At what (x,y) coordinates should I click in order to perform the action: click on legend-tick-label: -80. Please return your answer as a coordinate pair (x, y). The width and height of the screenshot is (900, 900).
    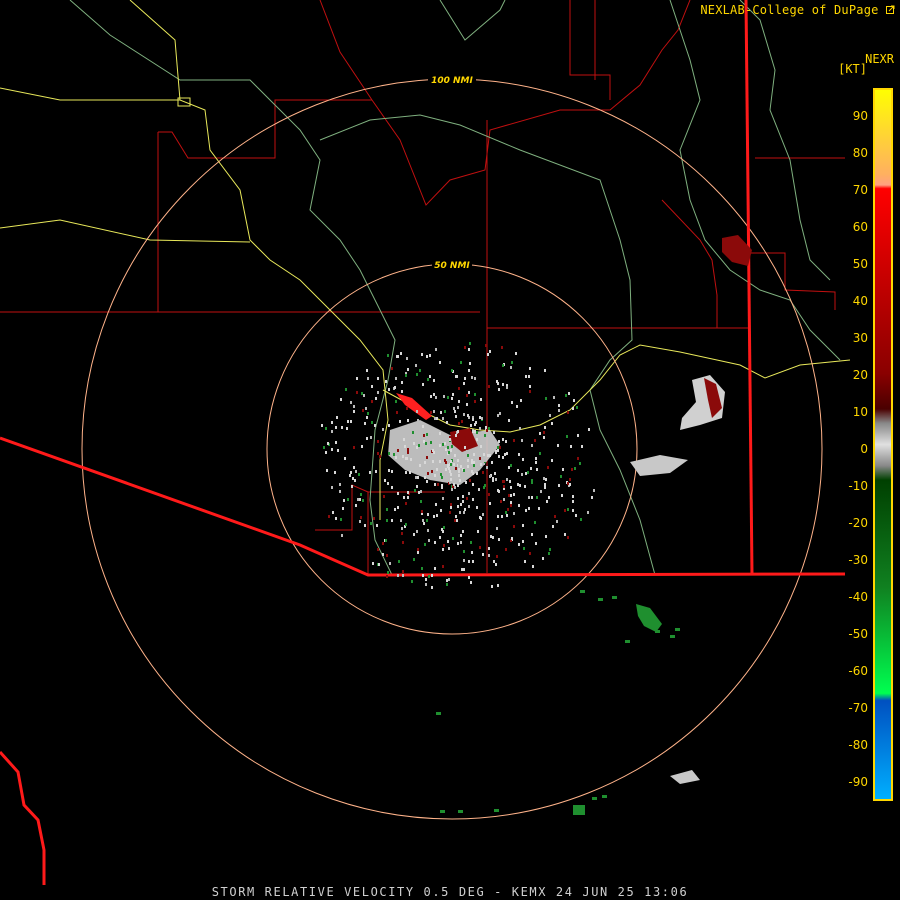
    Looking at the image, I should click on (858, 745).